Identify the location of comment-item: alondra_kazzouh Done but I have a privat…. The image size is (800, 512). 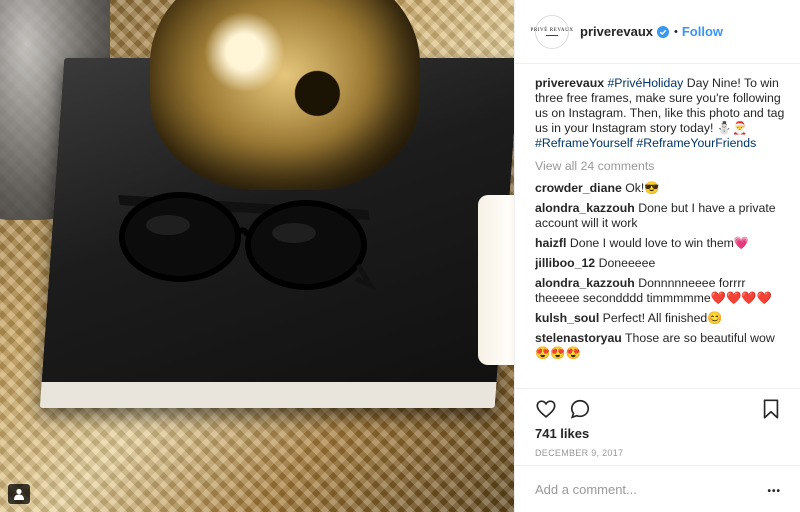
(661, 216).